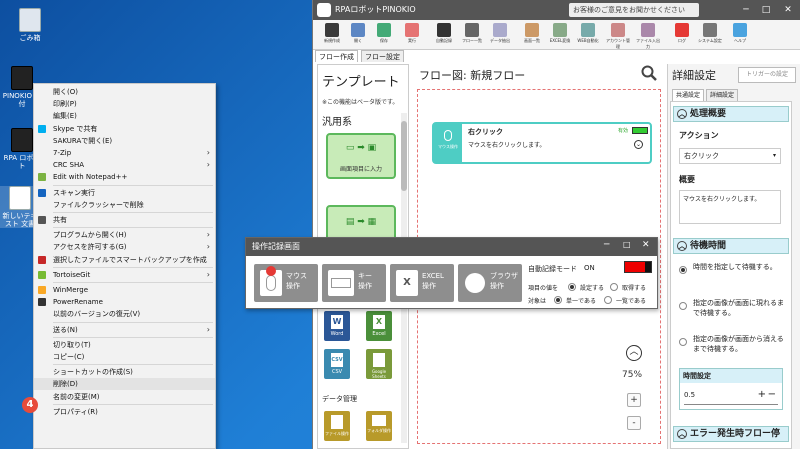  What do you see at coordinates (722, 95) in the screenshot?
I see `tab-detail-settings: 詳細設定` at bounding box center [722, 95].